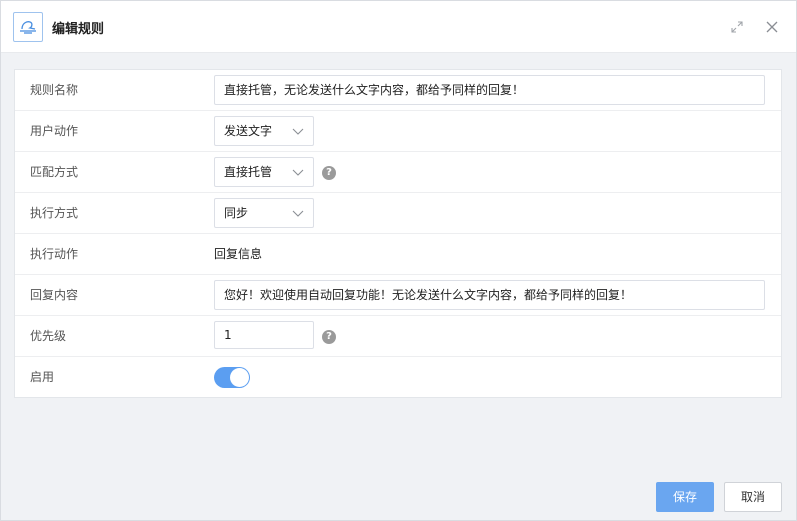 The height and width of the screenshot is (521, 797). I want to click on close-icon, so click(772, 27).